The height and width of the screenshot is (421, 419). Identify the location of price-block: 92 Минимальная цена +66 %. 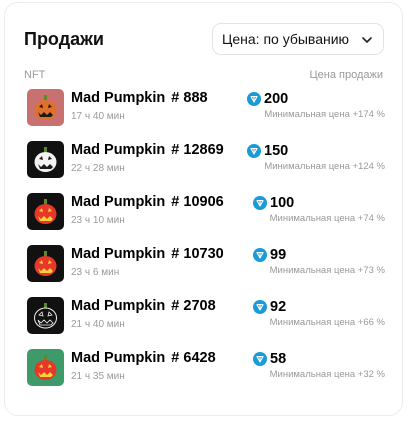
(315, 319).